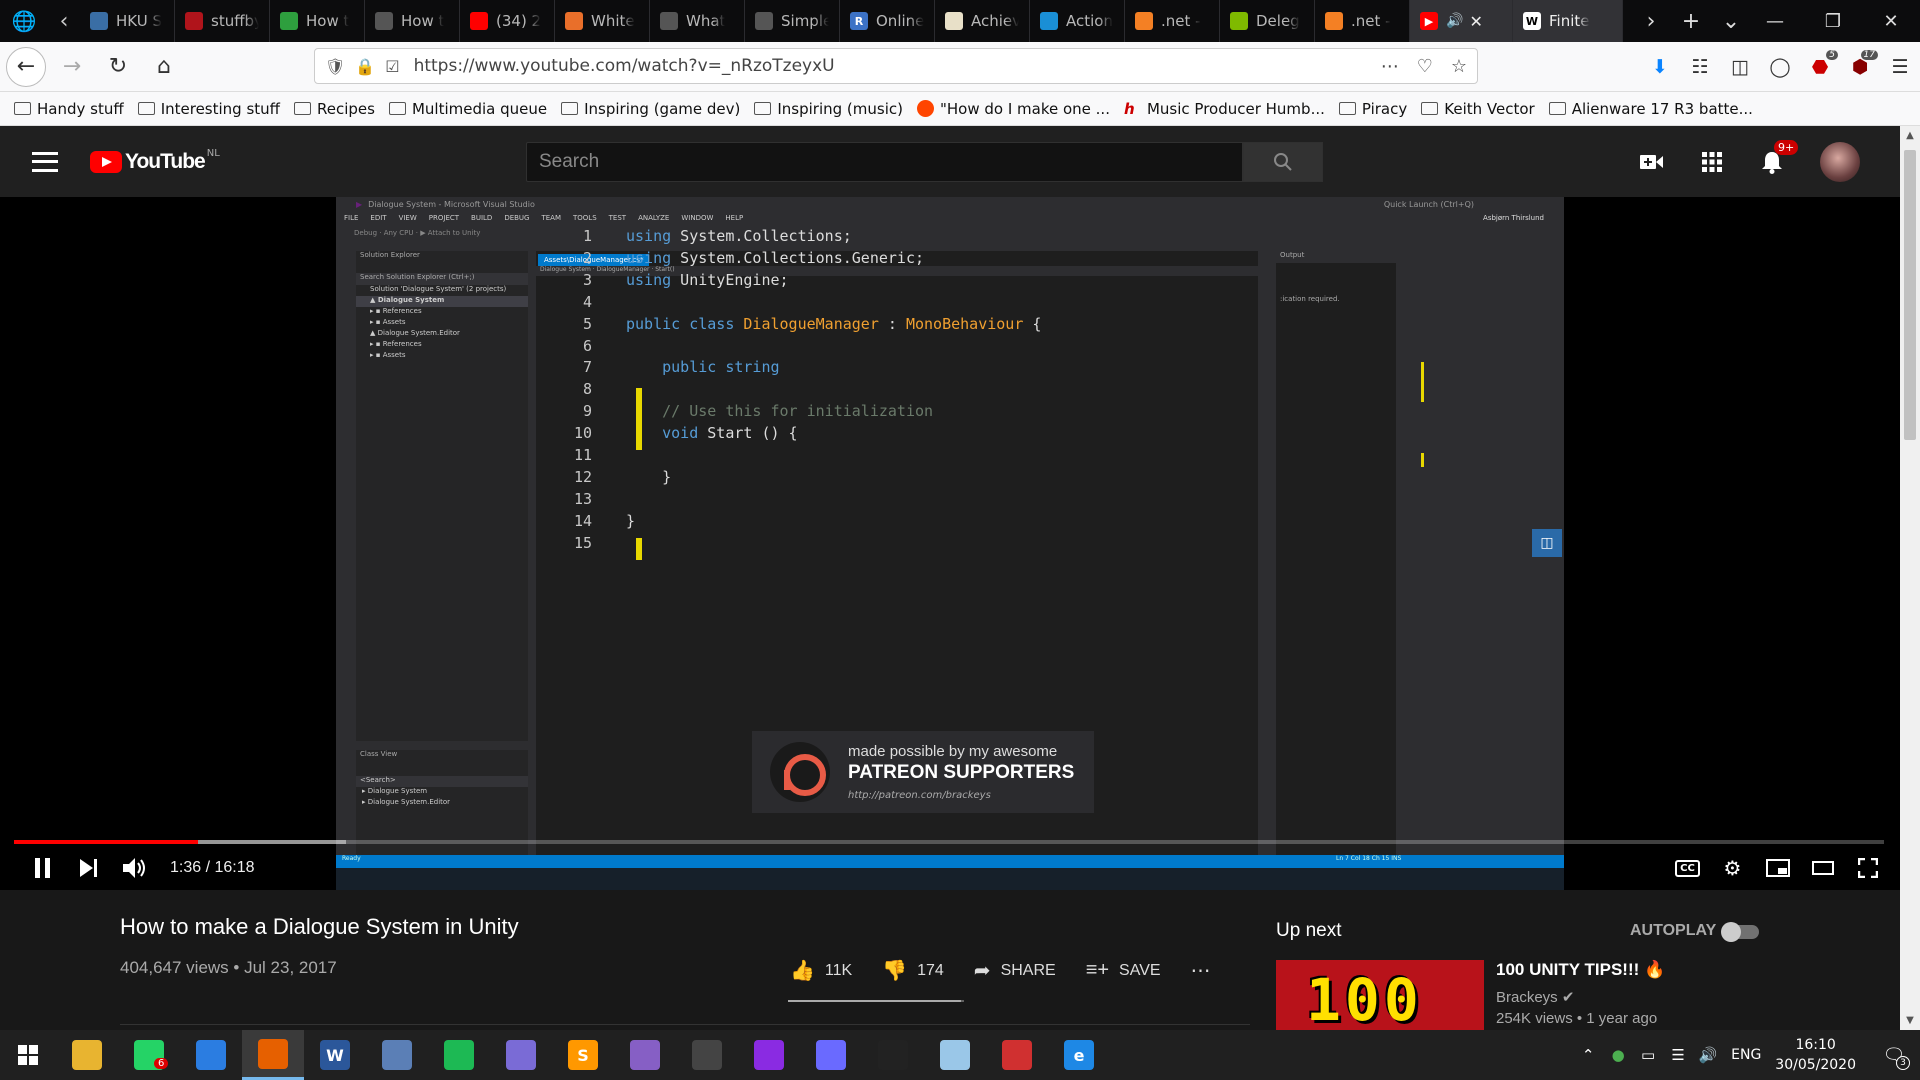 The image size is (1920, 1080). Describe the element at coordinates (211, 1055) in the screenshot. I see `taskbar-app-mail` at that location.